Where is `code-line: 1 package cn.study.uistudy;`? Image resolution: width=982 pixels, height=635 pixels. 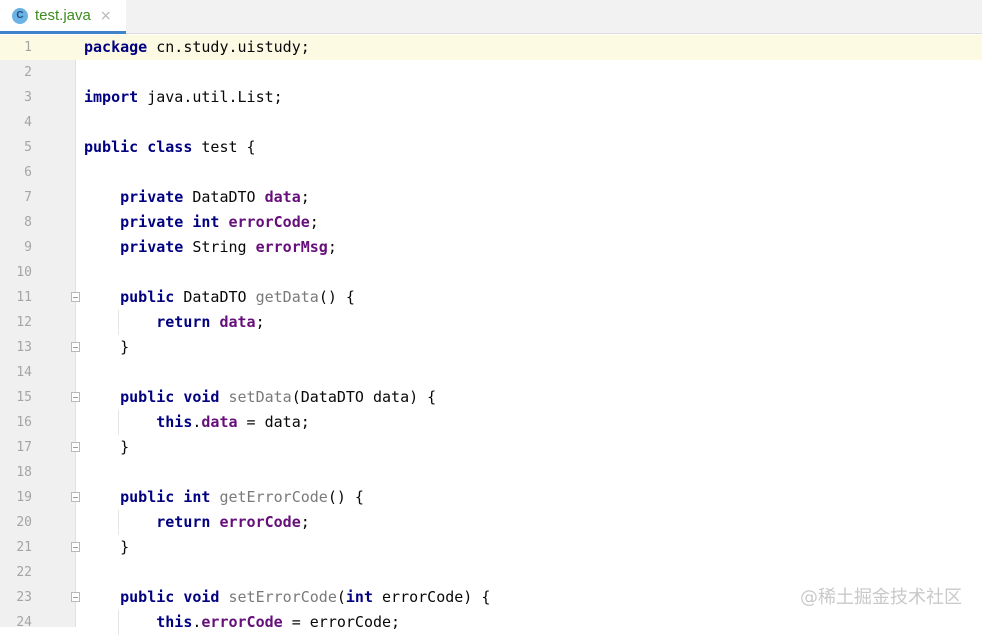 code-line: 1 package cn.study.uistudy; is located at coordinates (491, 47).